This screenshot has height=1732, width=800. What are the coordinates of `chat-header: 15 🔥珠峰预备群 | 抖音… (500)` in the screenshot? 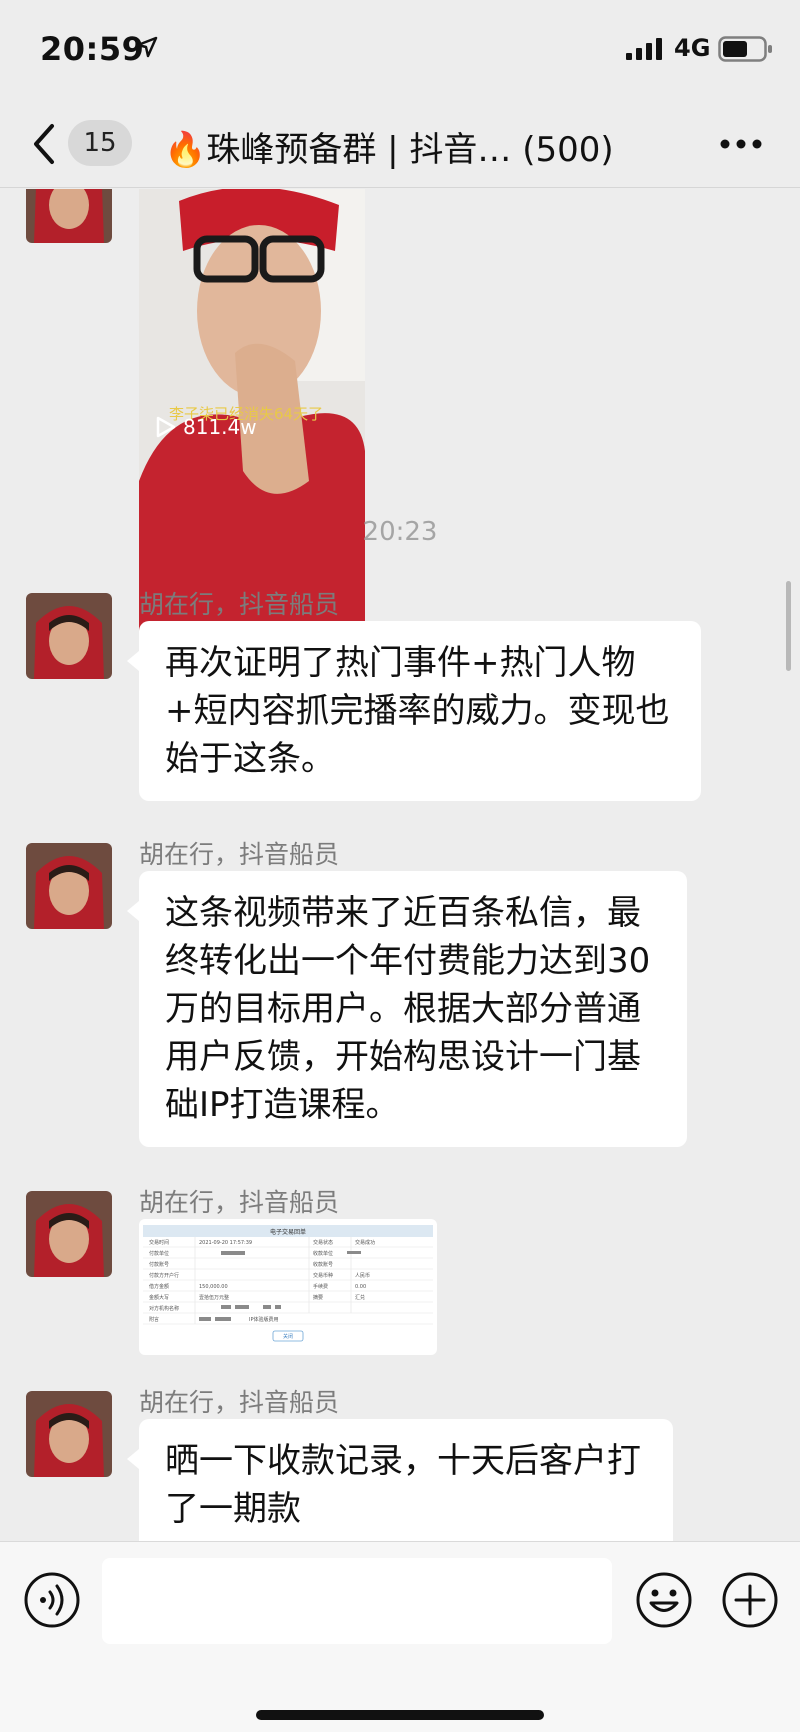 It's located at (400, 144).